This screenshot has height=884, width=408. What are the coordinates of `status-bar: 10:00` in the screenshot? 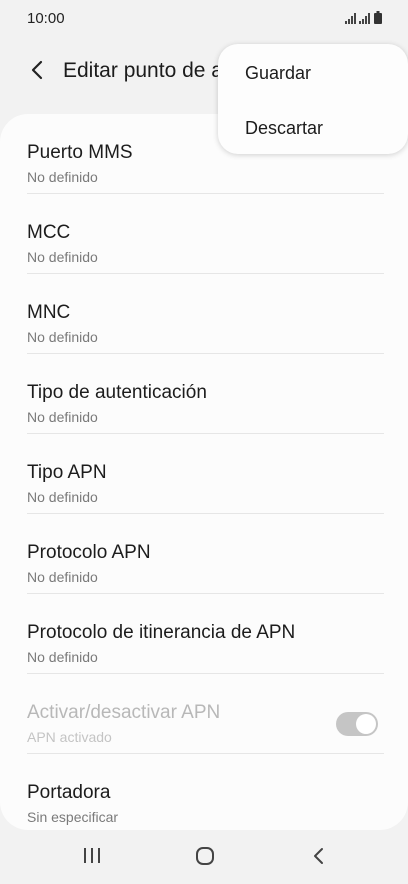 It's located at (204, 18).